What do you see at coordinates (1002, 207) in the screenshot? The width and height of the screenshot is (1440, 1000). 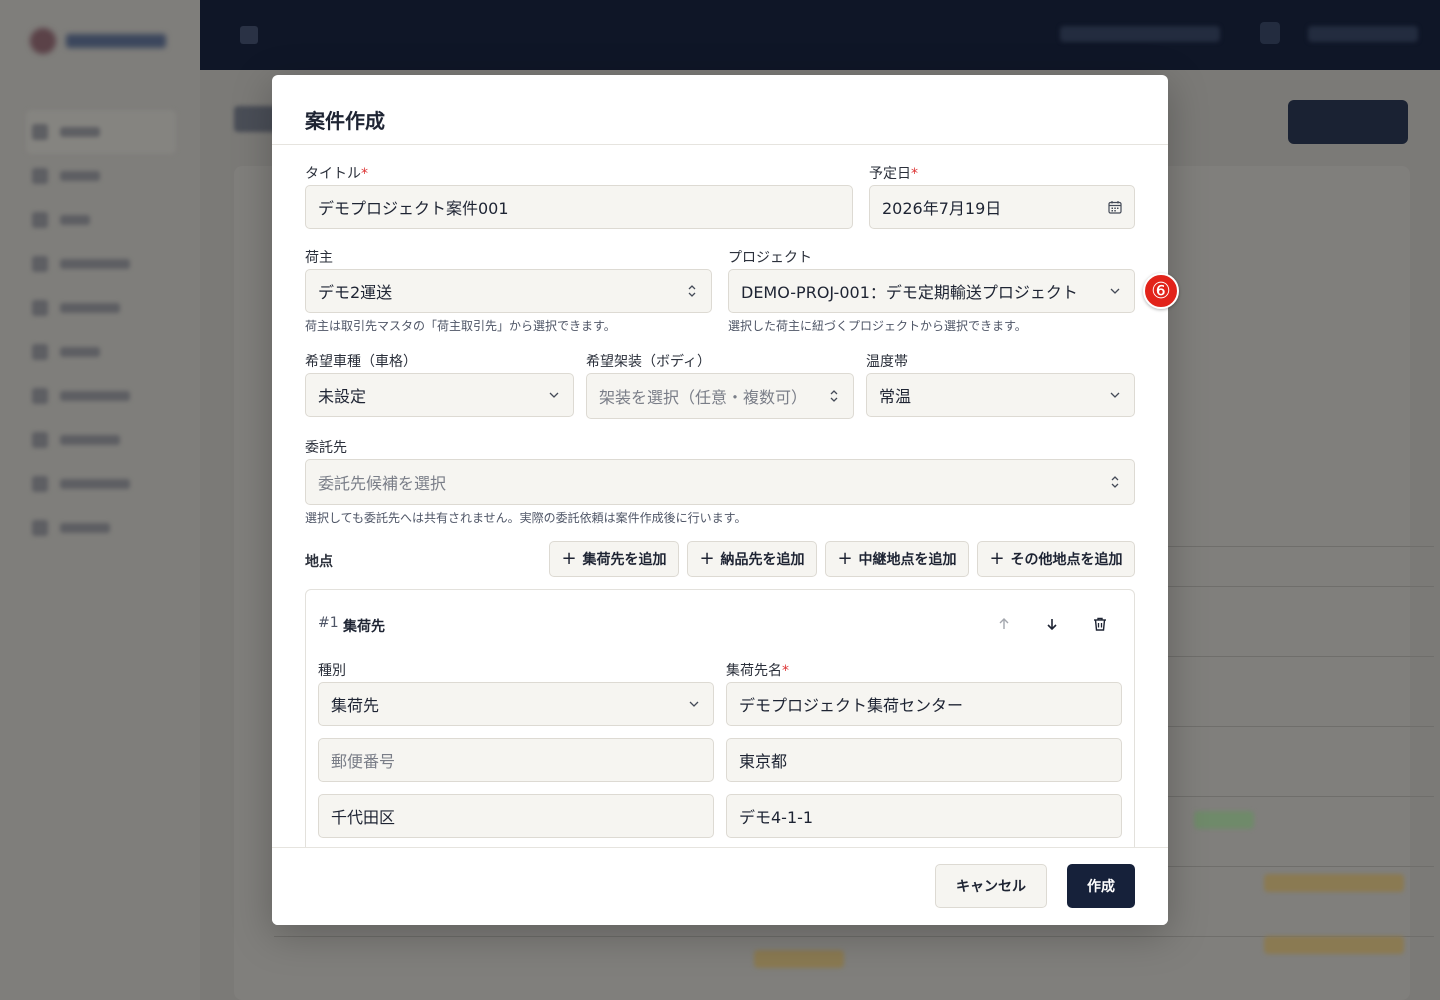 I see `date-input: 2026年7月19日` at bounding box center [1002, 207].